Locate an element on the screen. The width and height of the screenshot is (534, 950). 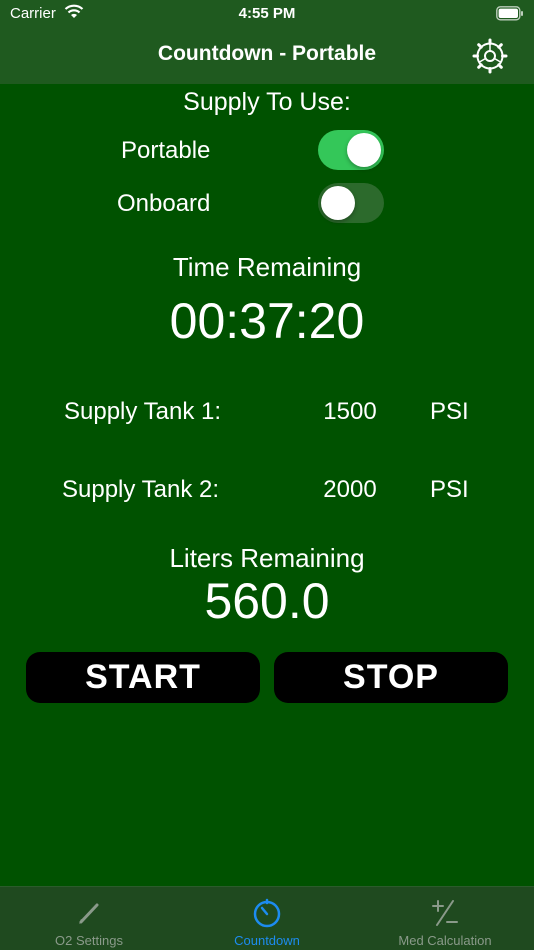
tank-2-value: 2000 is located at coordinates (350, 490).